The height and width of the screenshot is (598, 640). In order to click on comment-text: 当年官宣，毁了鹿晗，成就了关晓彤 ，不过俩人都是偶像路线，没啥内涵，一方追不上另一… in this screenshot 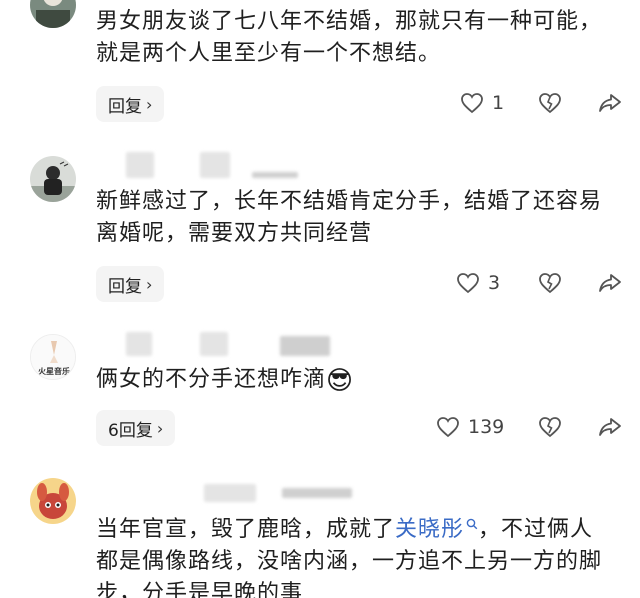, I will do `click(356, 553)`.